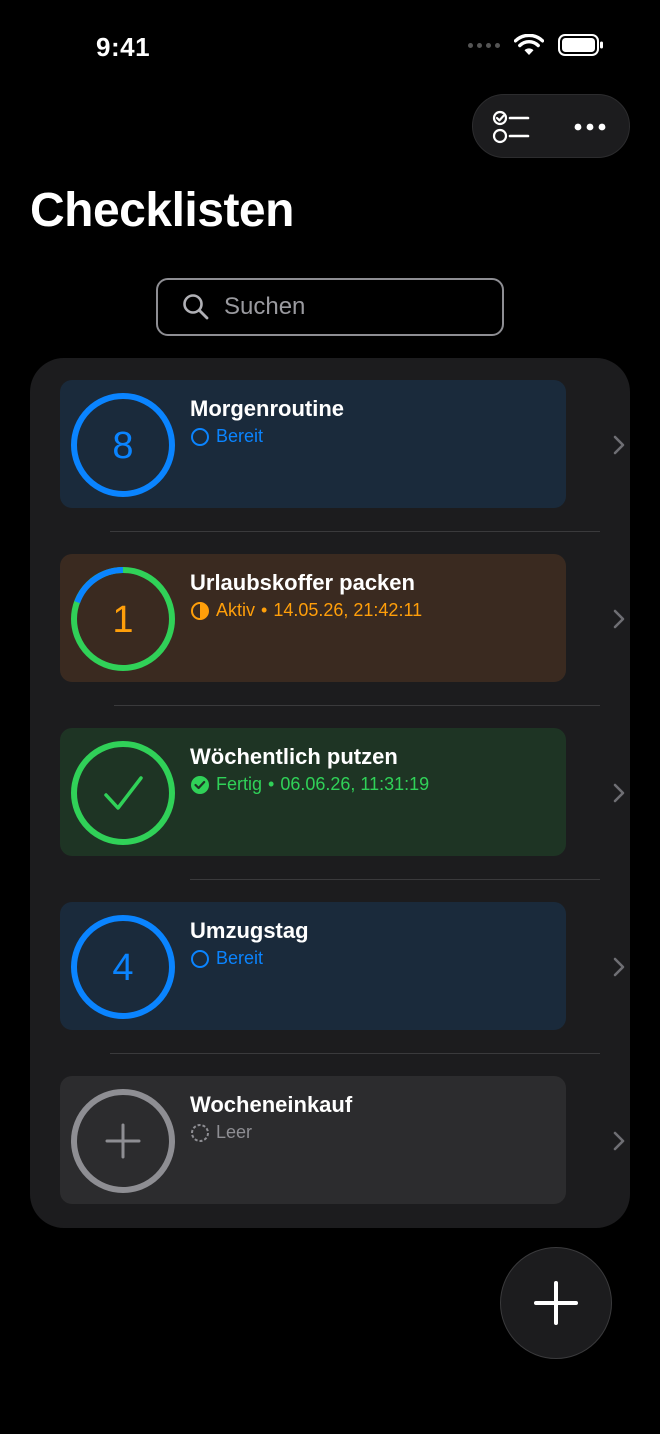  I want to click on item-count: 4, so click(122, 968).